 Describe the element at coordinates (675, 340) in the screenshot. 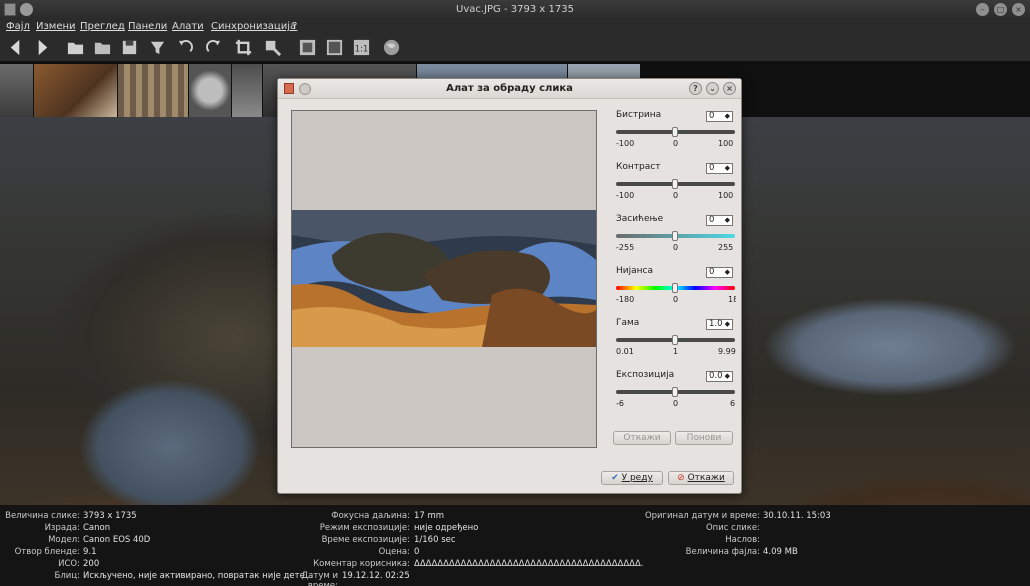

I see `gamma-slider-handle` at that location.